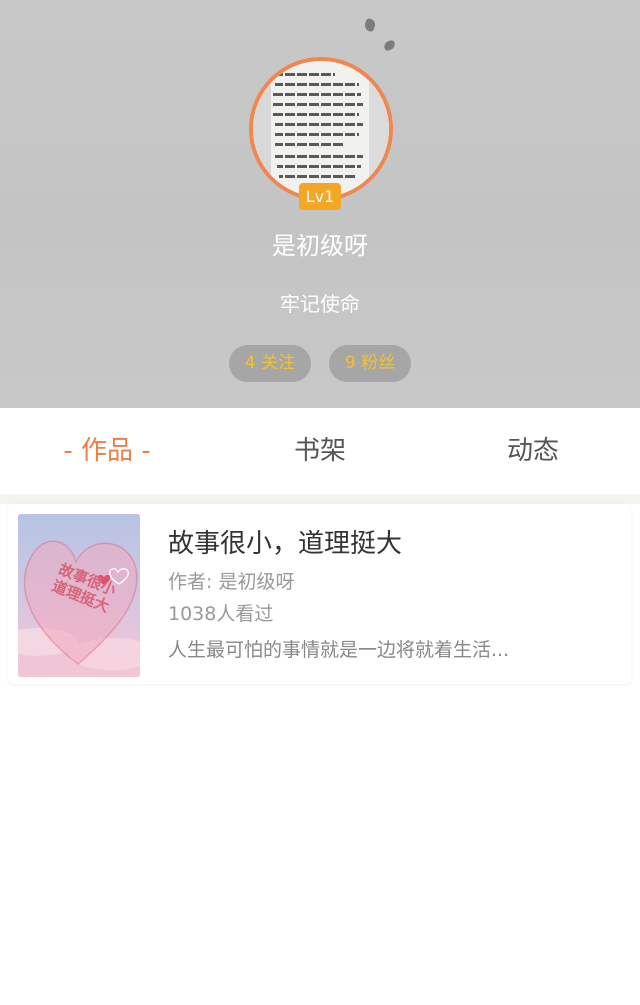  I want to click on handwritten-note-photo-icon, so click(321, 129).